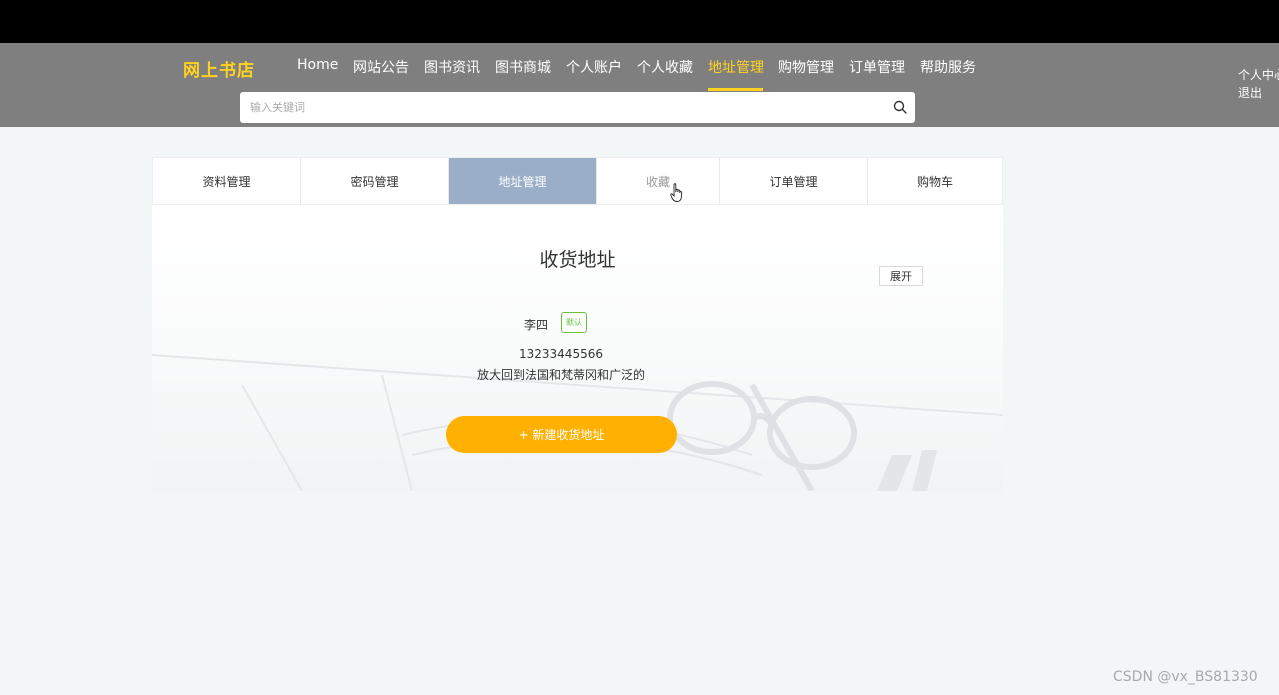  What do you see at coordinates (665, 74) in the screenshot?
I see `nav-item-favorites: 个人收藏` at bounding box center [665, 74].